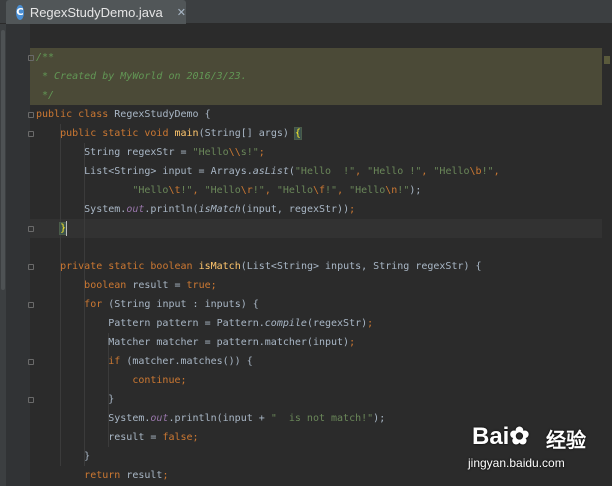  Describe the element at coordinates (234, 152) in the screenshot. I see `code-token: \\` at that location.